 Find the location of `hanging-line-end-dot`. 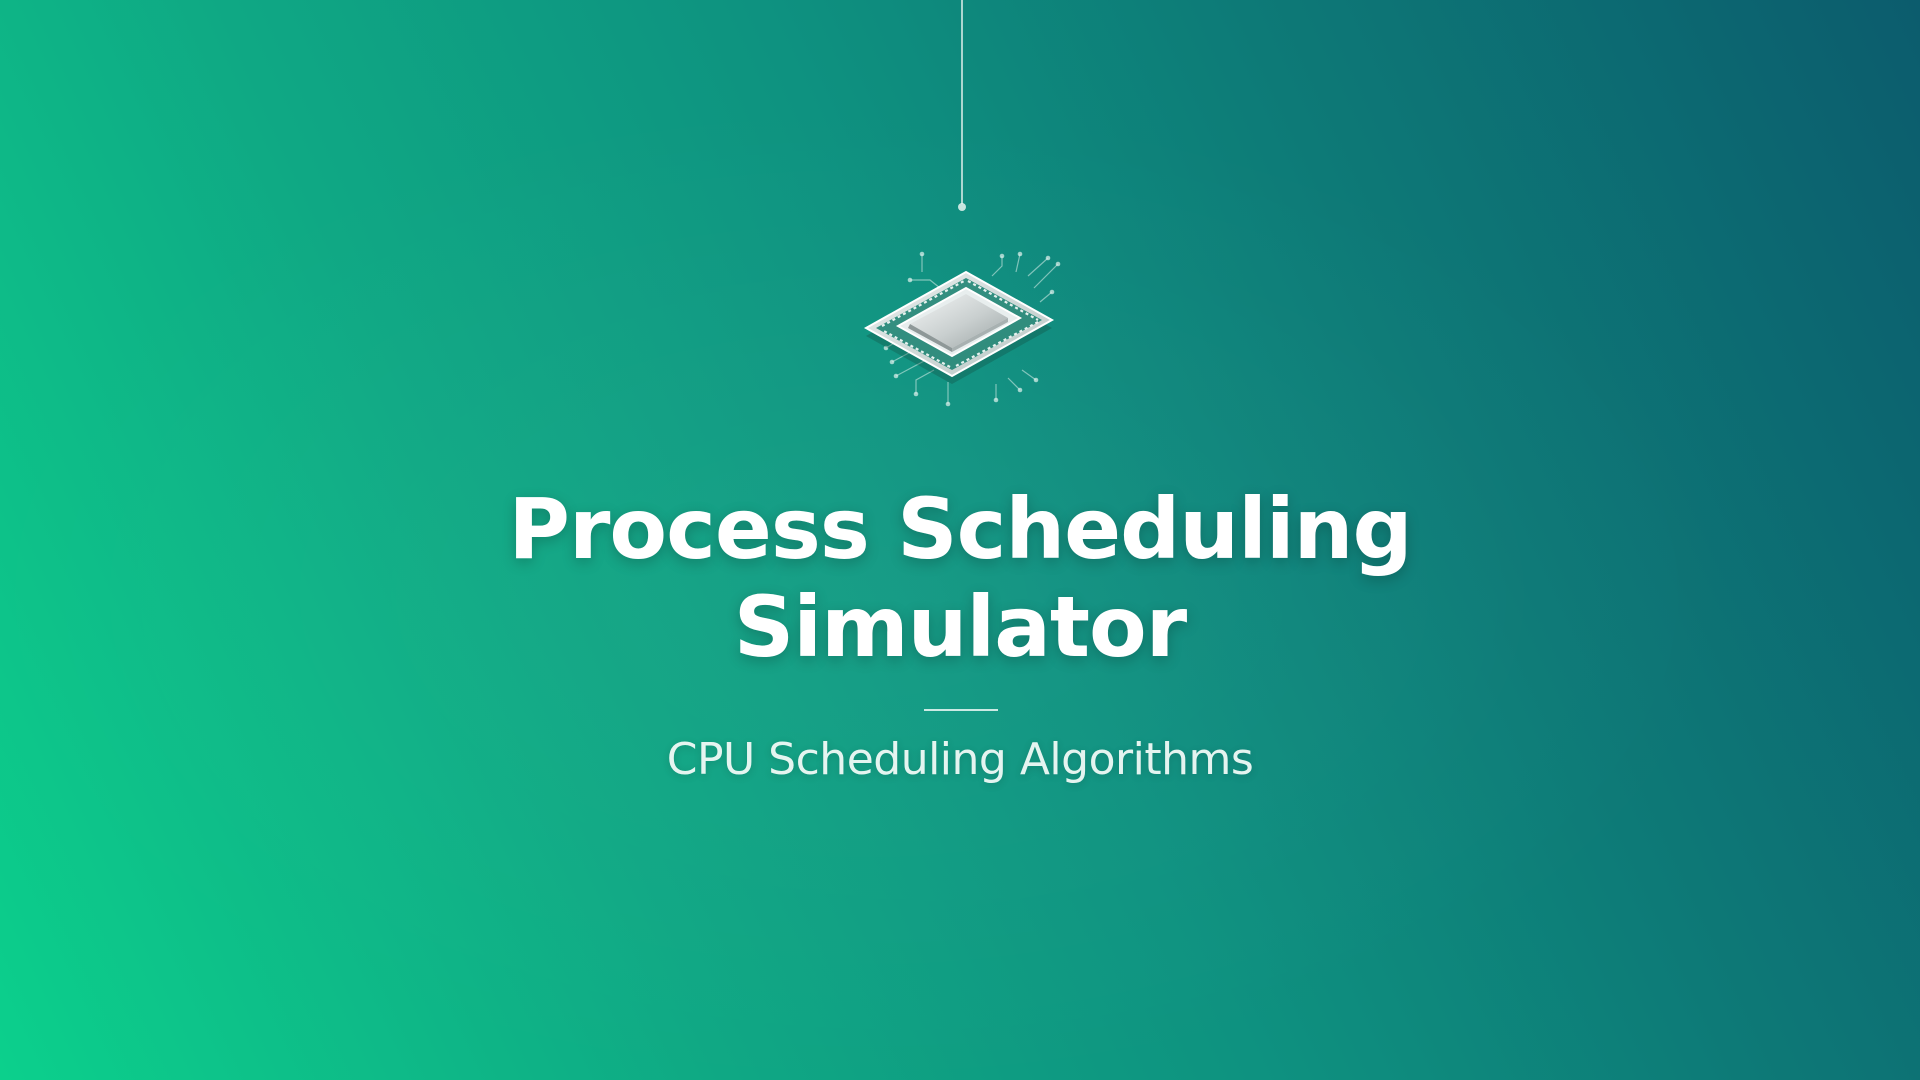

hanging-line-end-dot is located at coordinates (962, 207).